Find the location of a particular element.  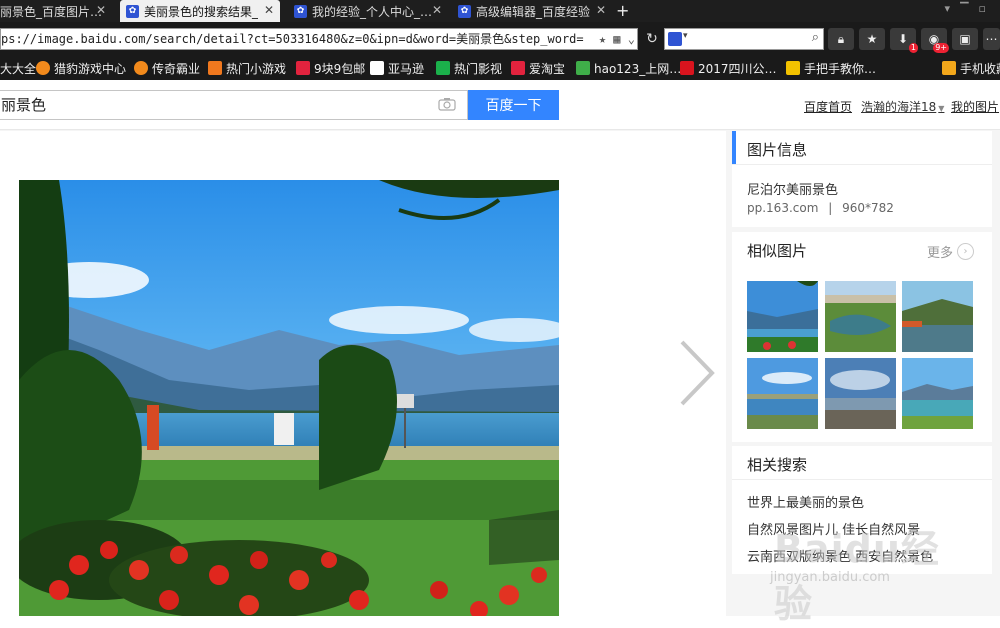

search-input: 丽景色 is located at coordinates (234, 105).